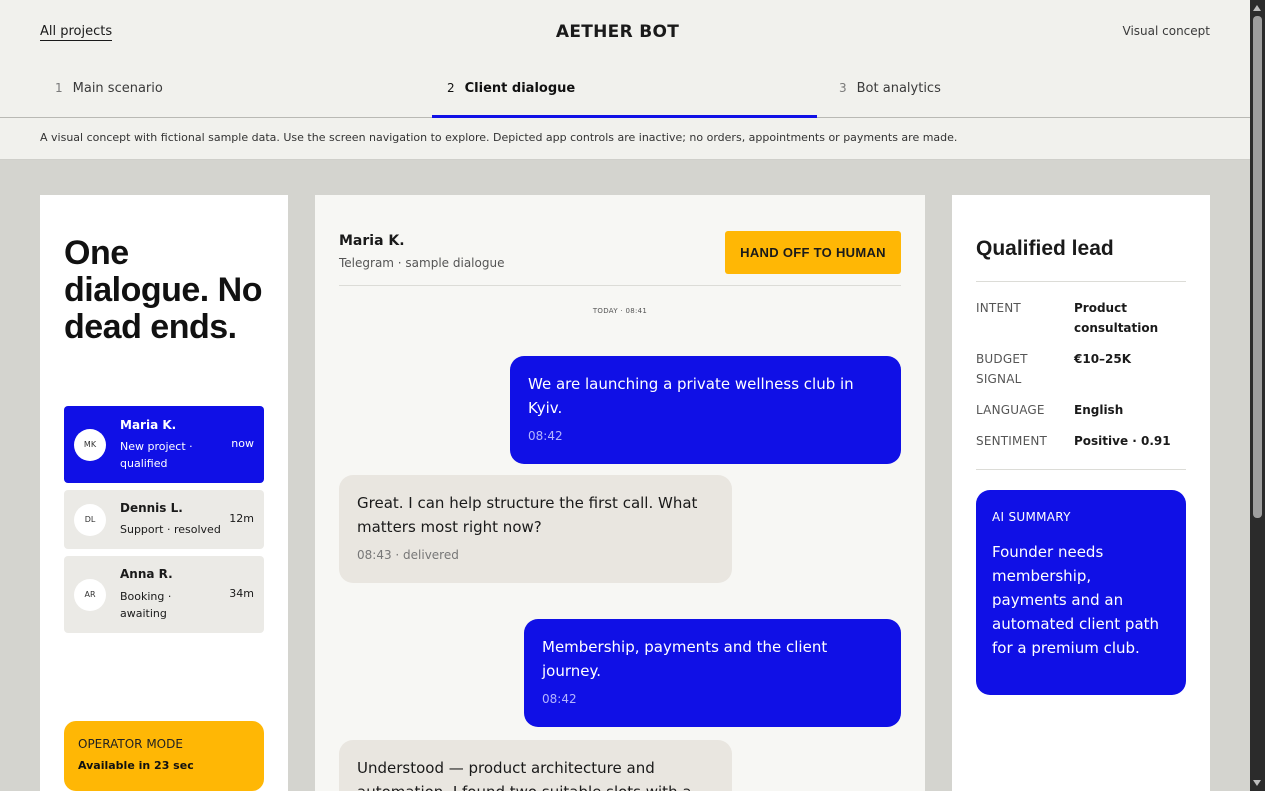  What do you see at coordinates (90, 444) in the screenshot?
I see `avatar: MK` at bounding box center [90, 444].